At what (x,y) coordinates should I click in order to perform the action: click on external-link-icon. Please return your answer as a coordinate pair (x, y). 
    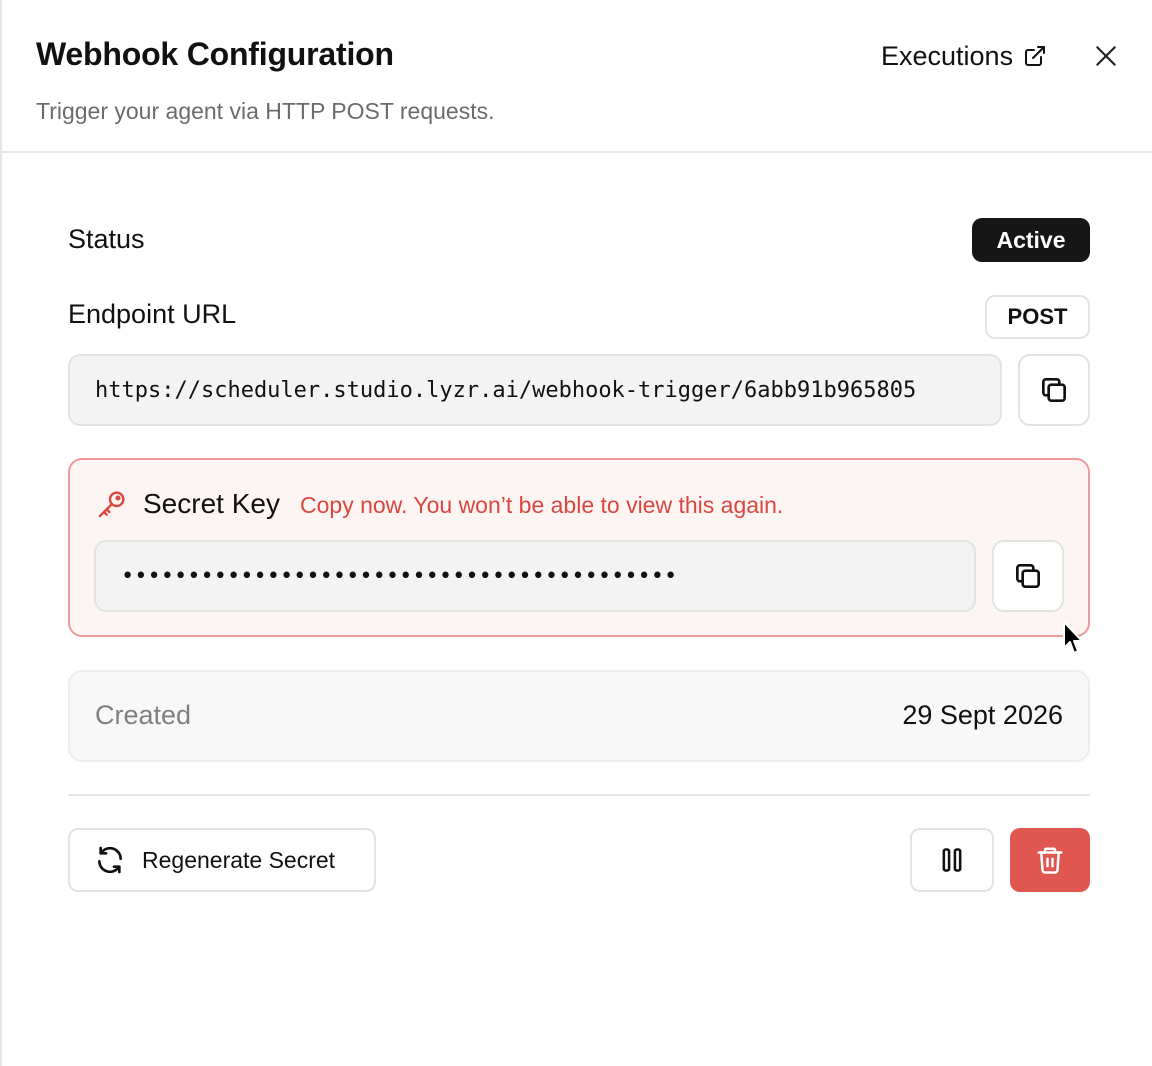
    Looking at the image, I should click on (1035, 56).